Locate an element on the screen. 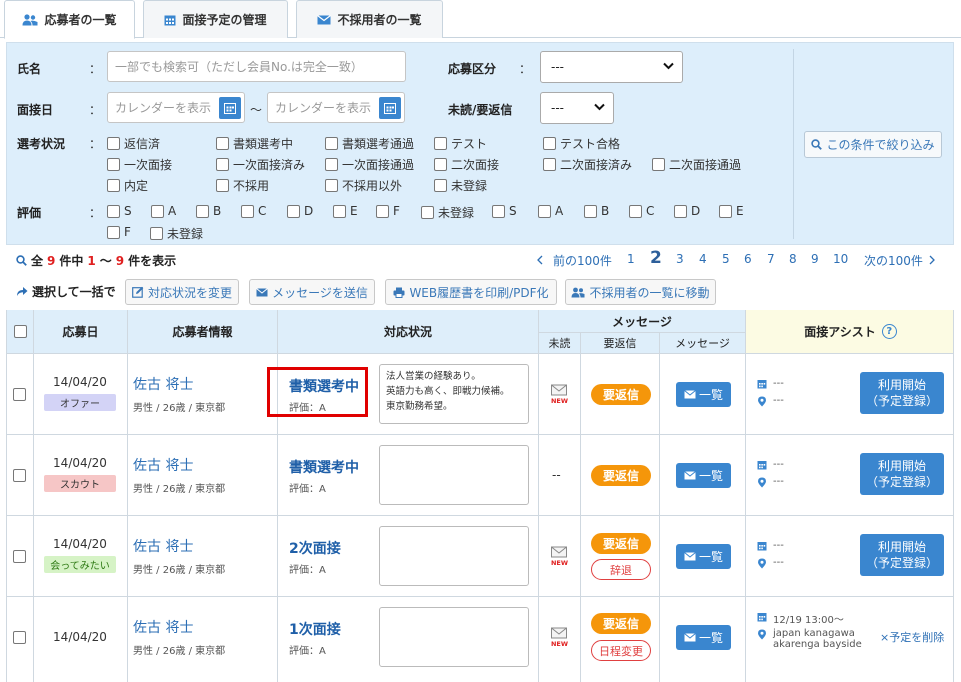 This screenshot has width=961, height=682. next-page-link: 次の100件 is located at coordinates (893, 260).